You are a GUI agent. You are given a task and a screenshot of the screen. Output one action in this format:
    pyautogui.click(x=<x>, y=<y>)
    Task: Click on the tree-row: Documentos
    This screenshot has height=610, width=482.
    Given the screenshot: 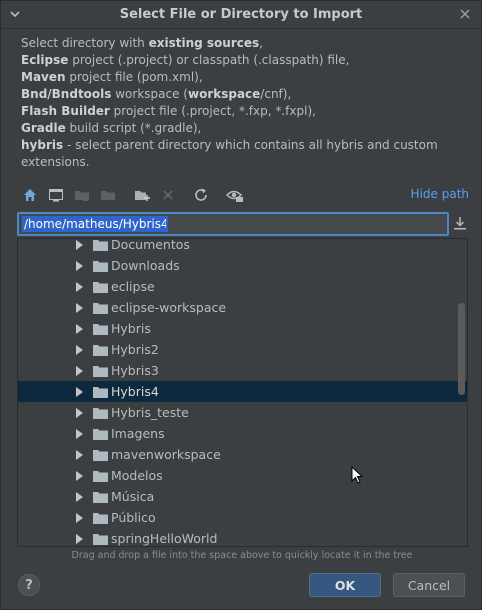 What is the action you would take?
    pyautogui.click(x=242, y=246)
    